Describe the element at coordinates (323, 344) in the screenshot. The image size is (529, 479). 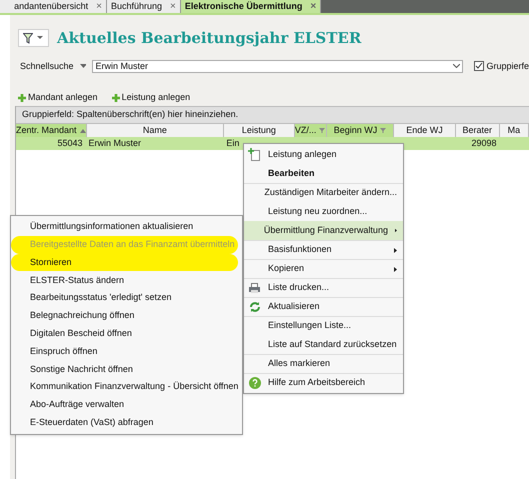
I see `menu-item: Liste auf Standard zurücksetzen` at that location.